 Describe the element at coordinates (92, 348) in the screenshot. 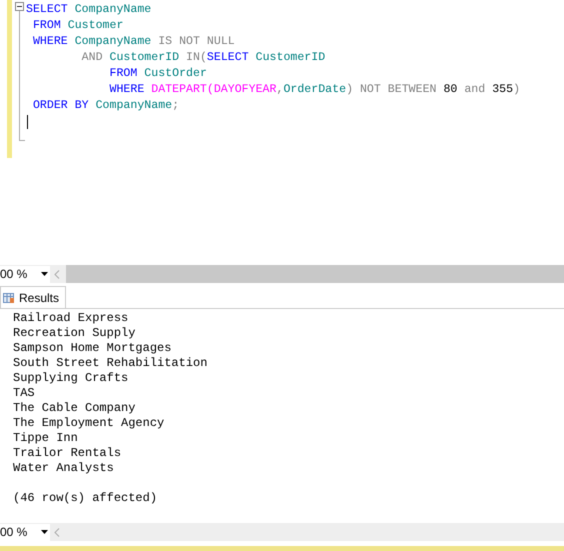

I see `result-row: Sampson Home Mortgages` at that location.